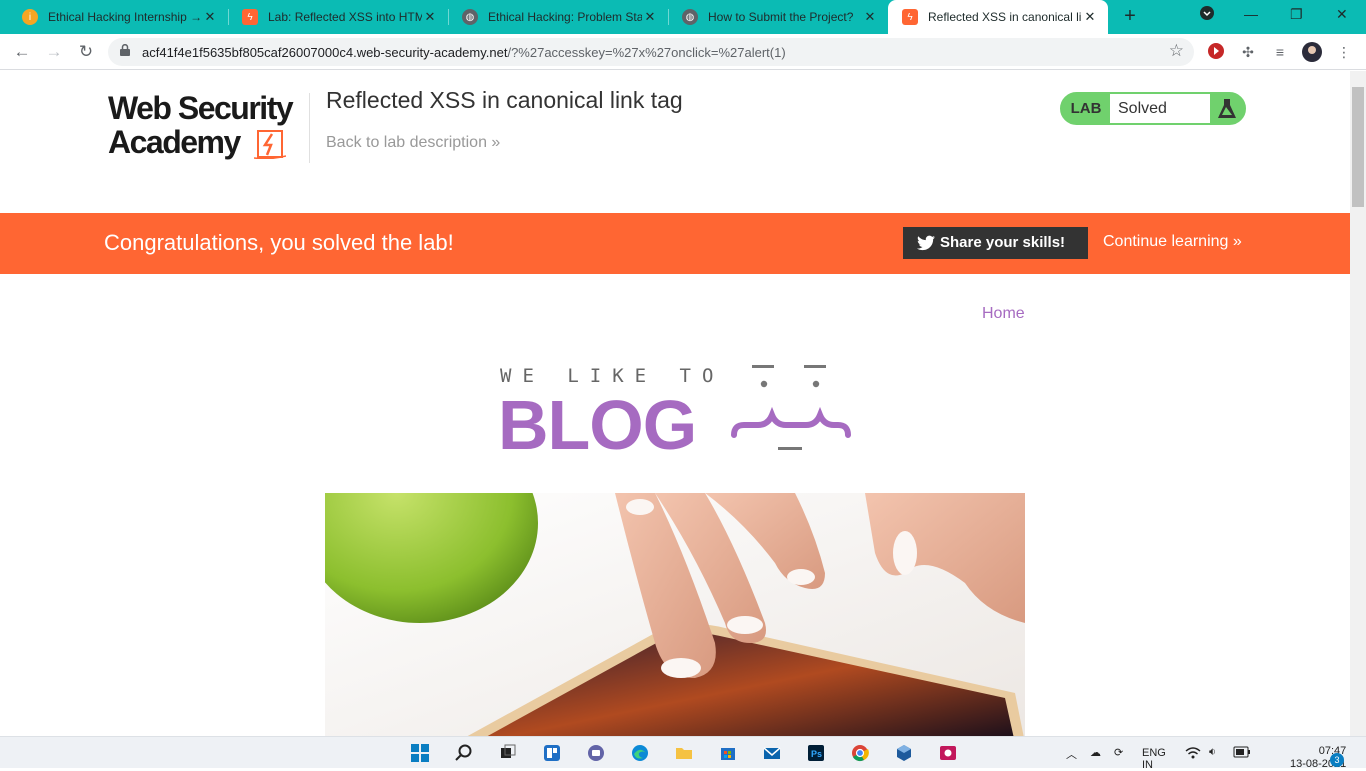 This screenshot has width=1366, height=771. I want to click on lab-title: Reflected XSS in canonical link tag, so click(504, 100).